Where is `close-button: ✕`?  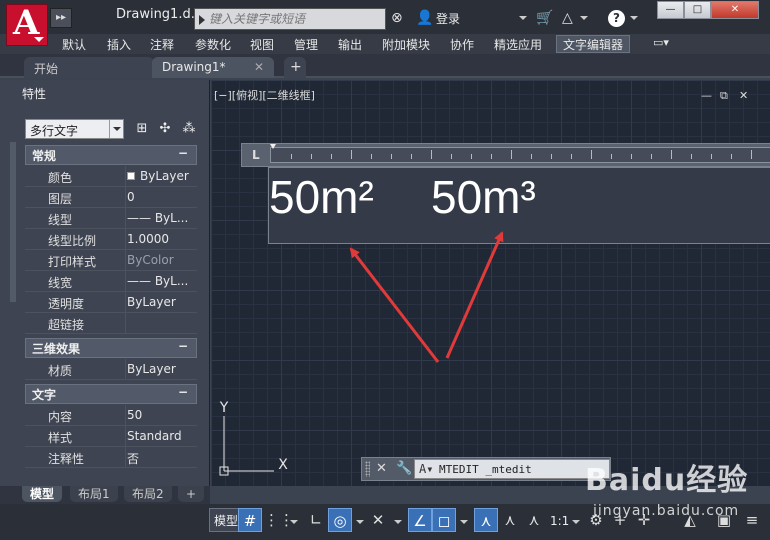
close-button: ✕ is located at coordinates (735, 10).